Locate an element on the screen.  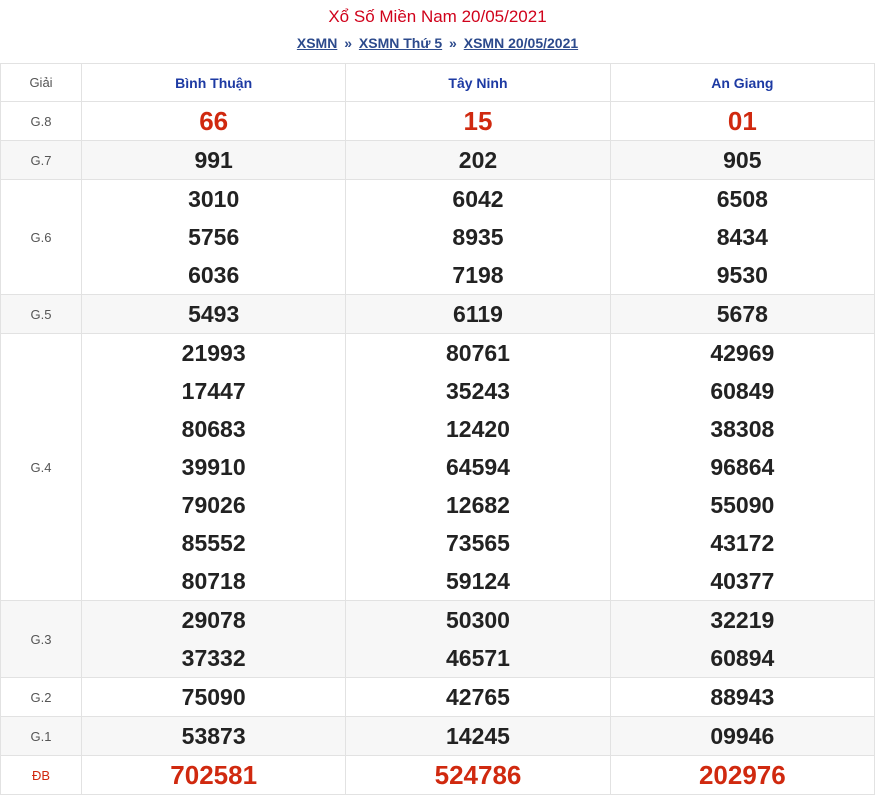
prize-number: 01 is located at coordinates (742, 121).